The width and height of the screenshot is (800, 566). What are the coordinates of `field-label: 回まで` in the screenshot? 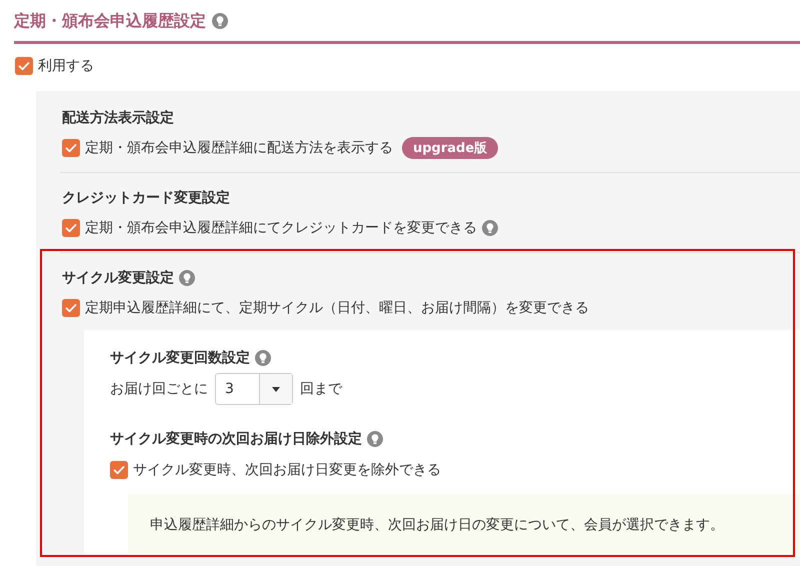 It's located at (321, 389).